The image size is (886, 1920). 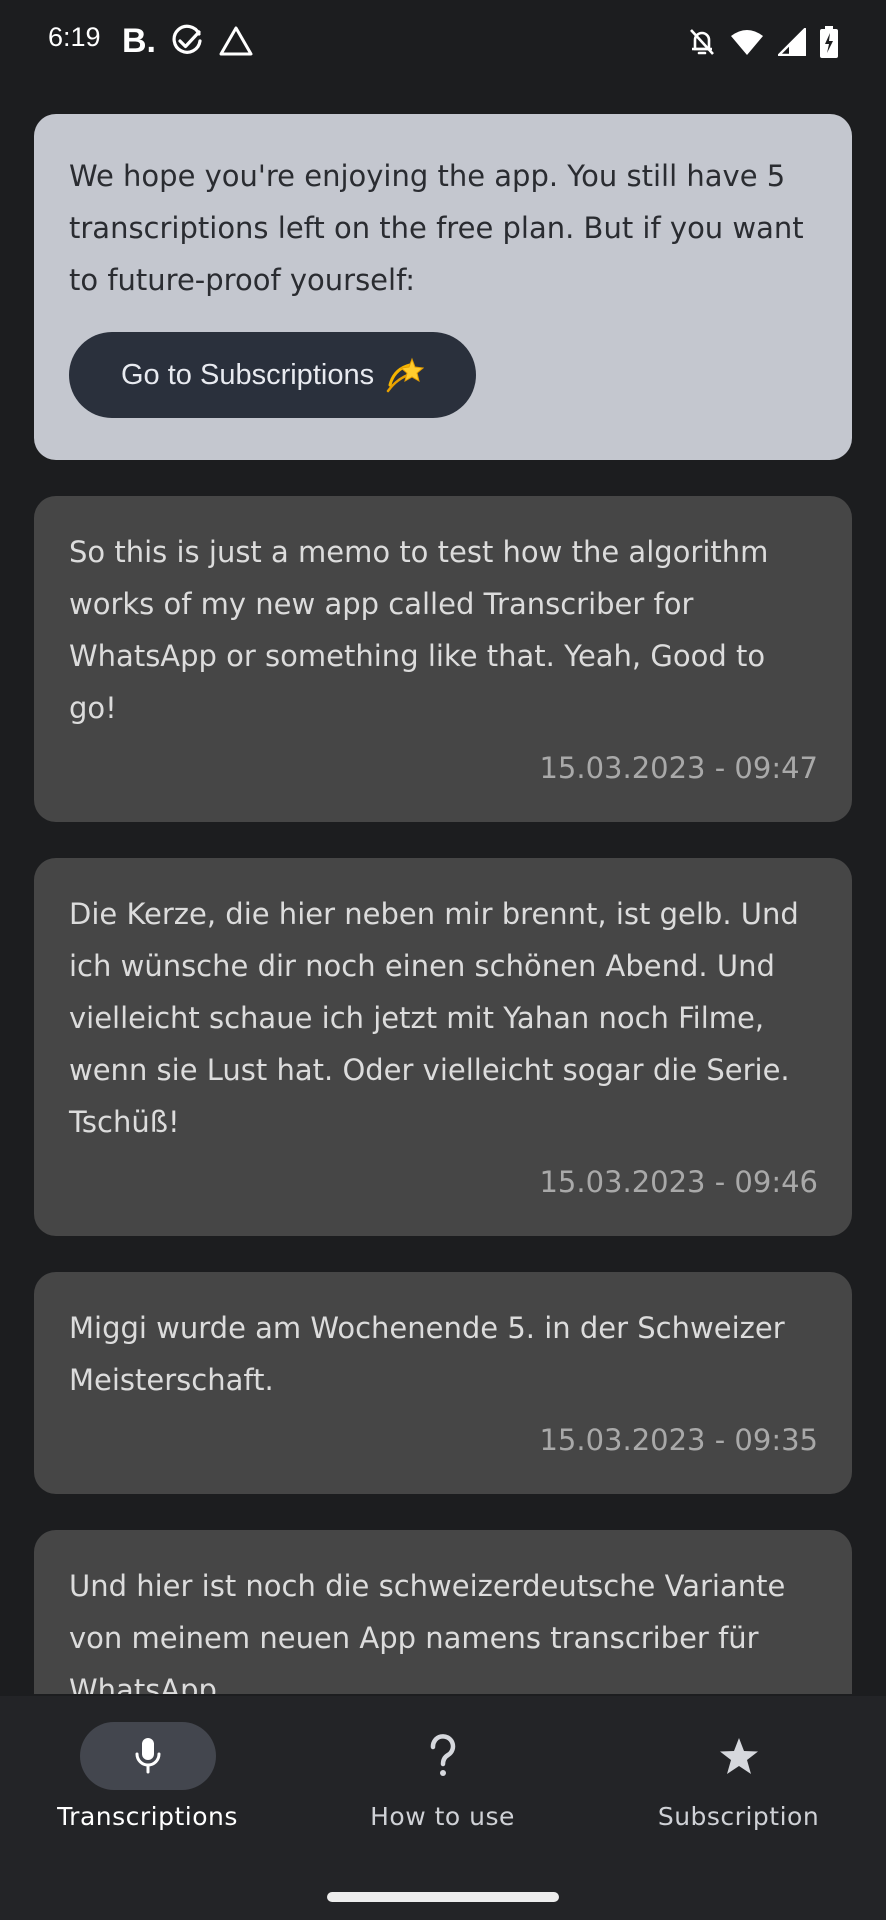 I want to click on bell-off-icon, so click(x=702, y=42).